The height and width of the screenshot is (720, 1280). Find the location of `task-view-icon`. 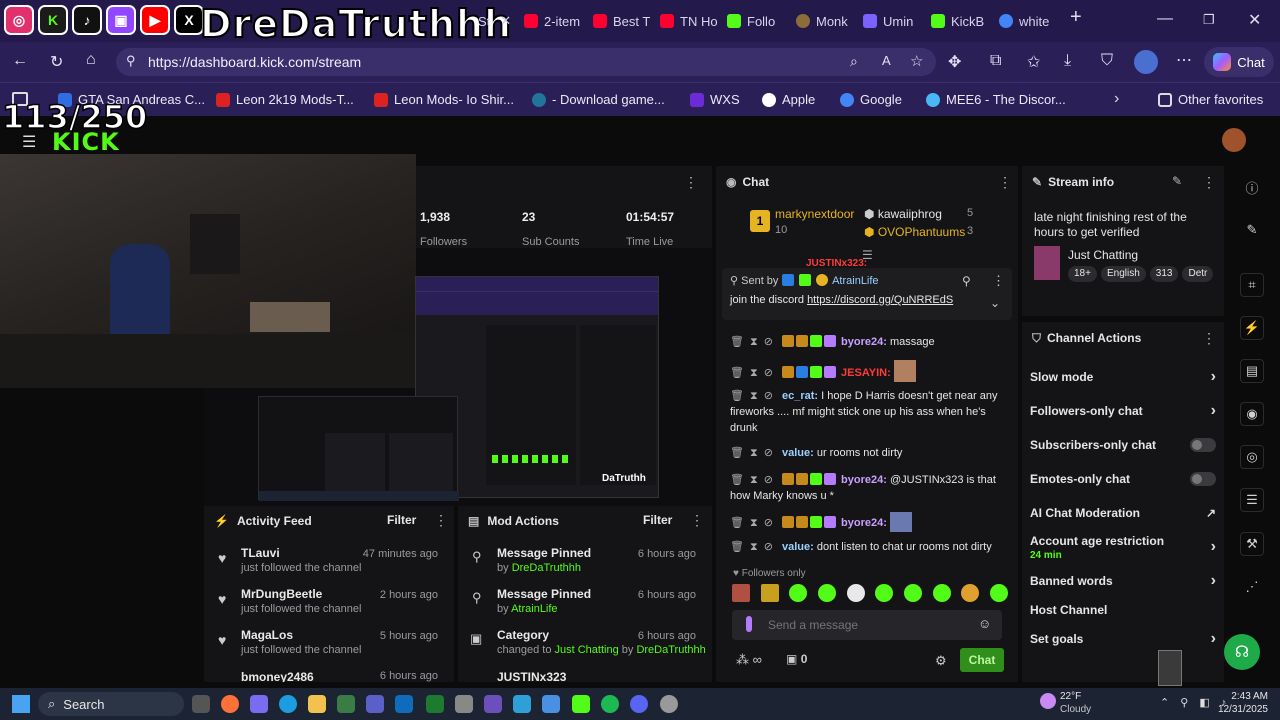

task-view-icon is located at coordinates (201, 704).